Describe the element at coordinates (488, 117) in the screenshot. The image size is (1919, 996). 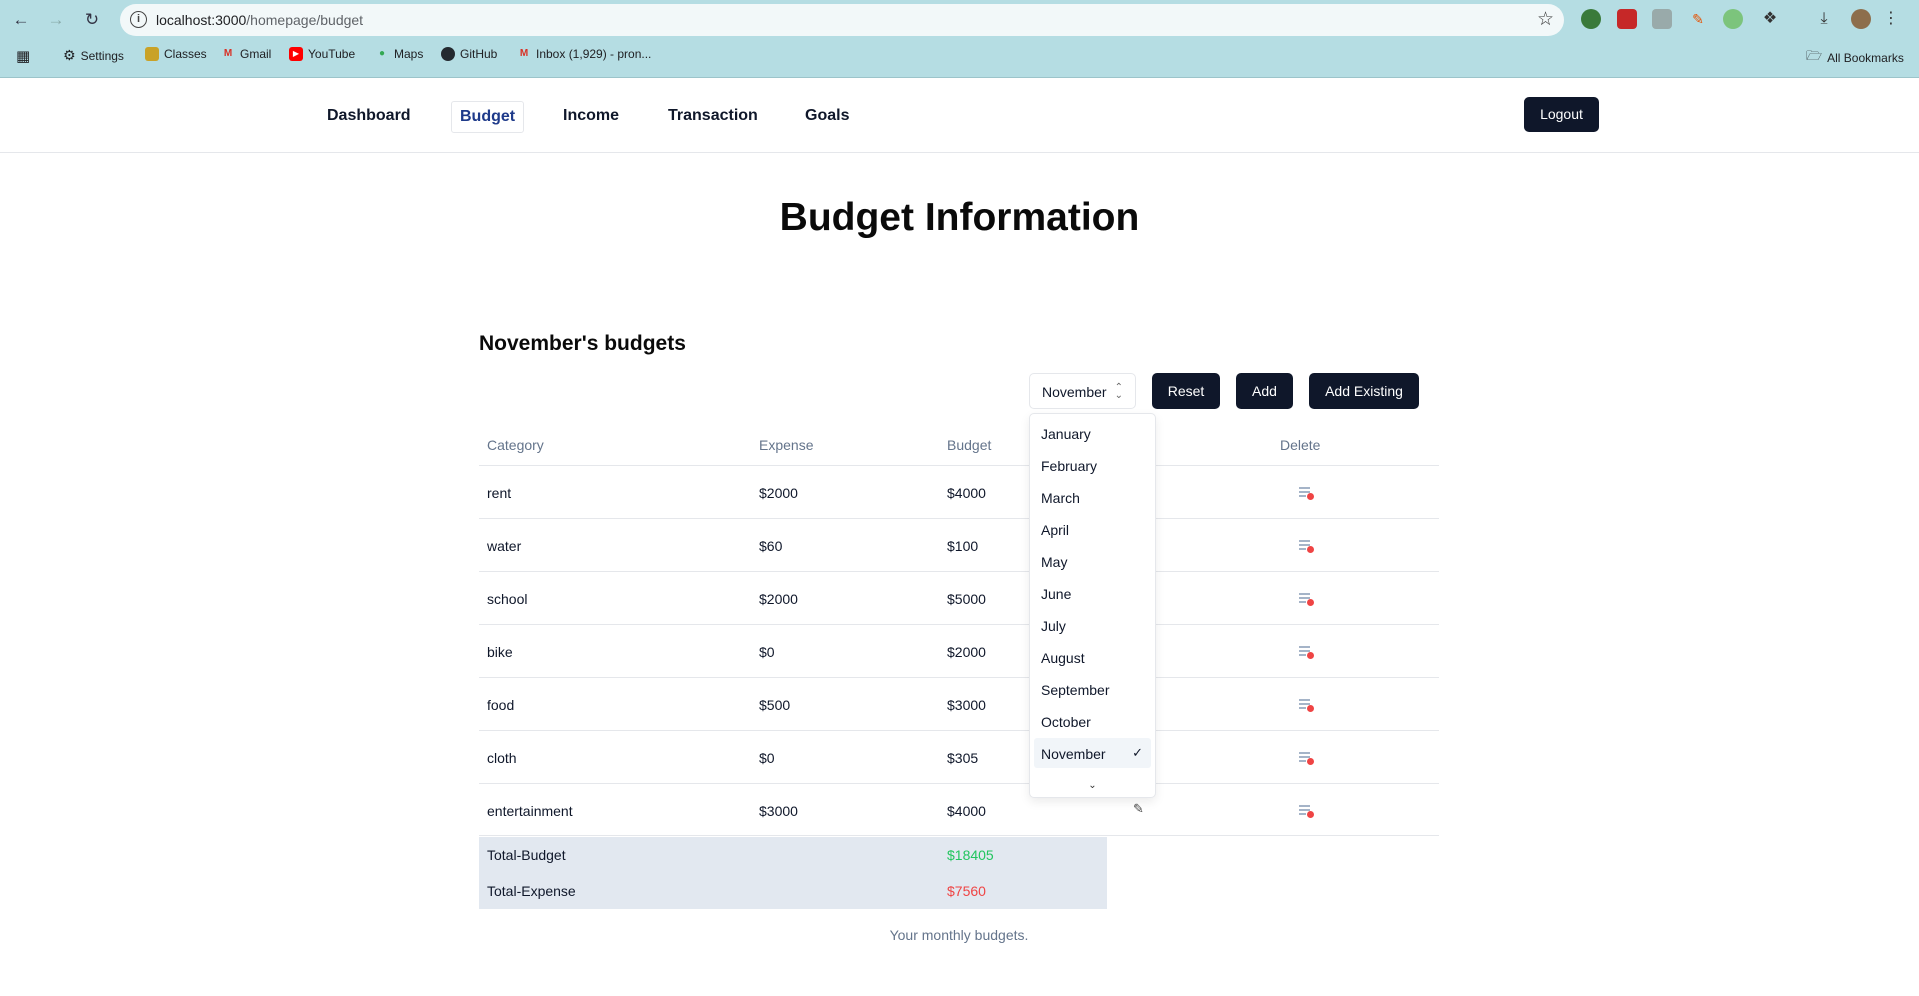
I see `nav-budget: Budget` at that location.